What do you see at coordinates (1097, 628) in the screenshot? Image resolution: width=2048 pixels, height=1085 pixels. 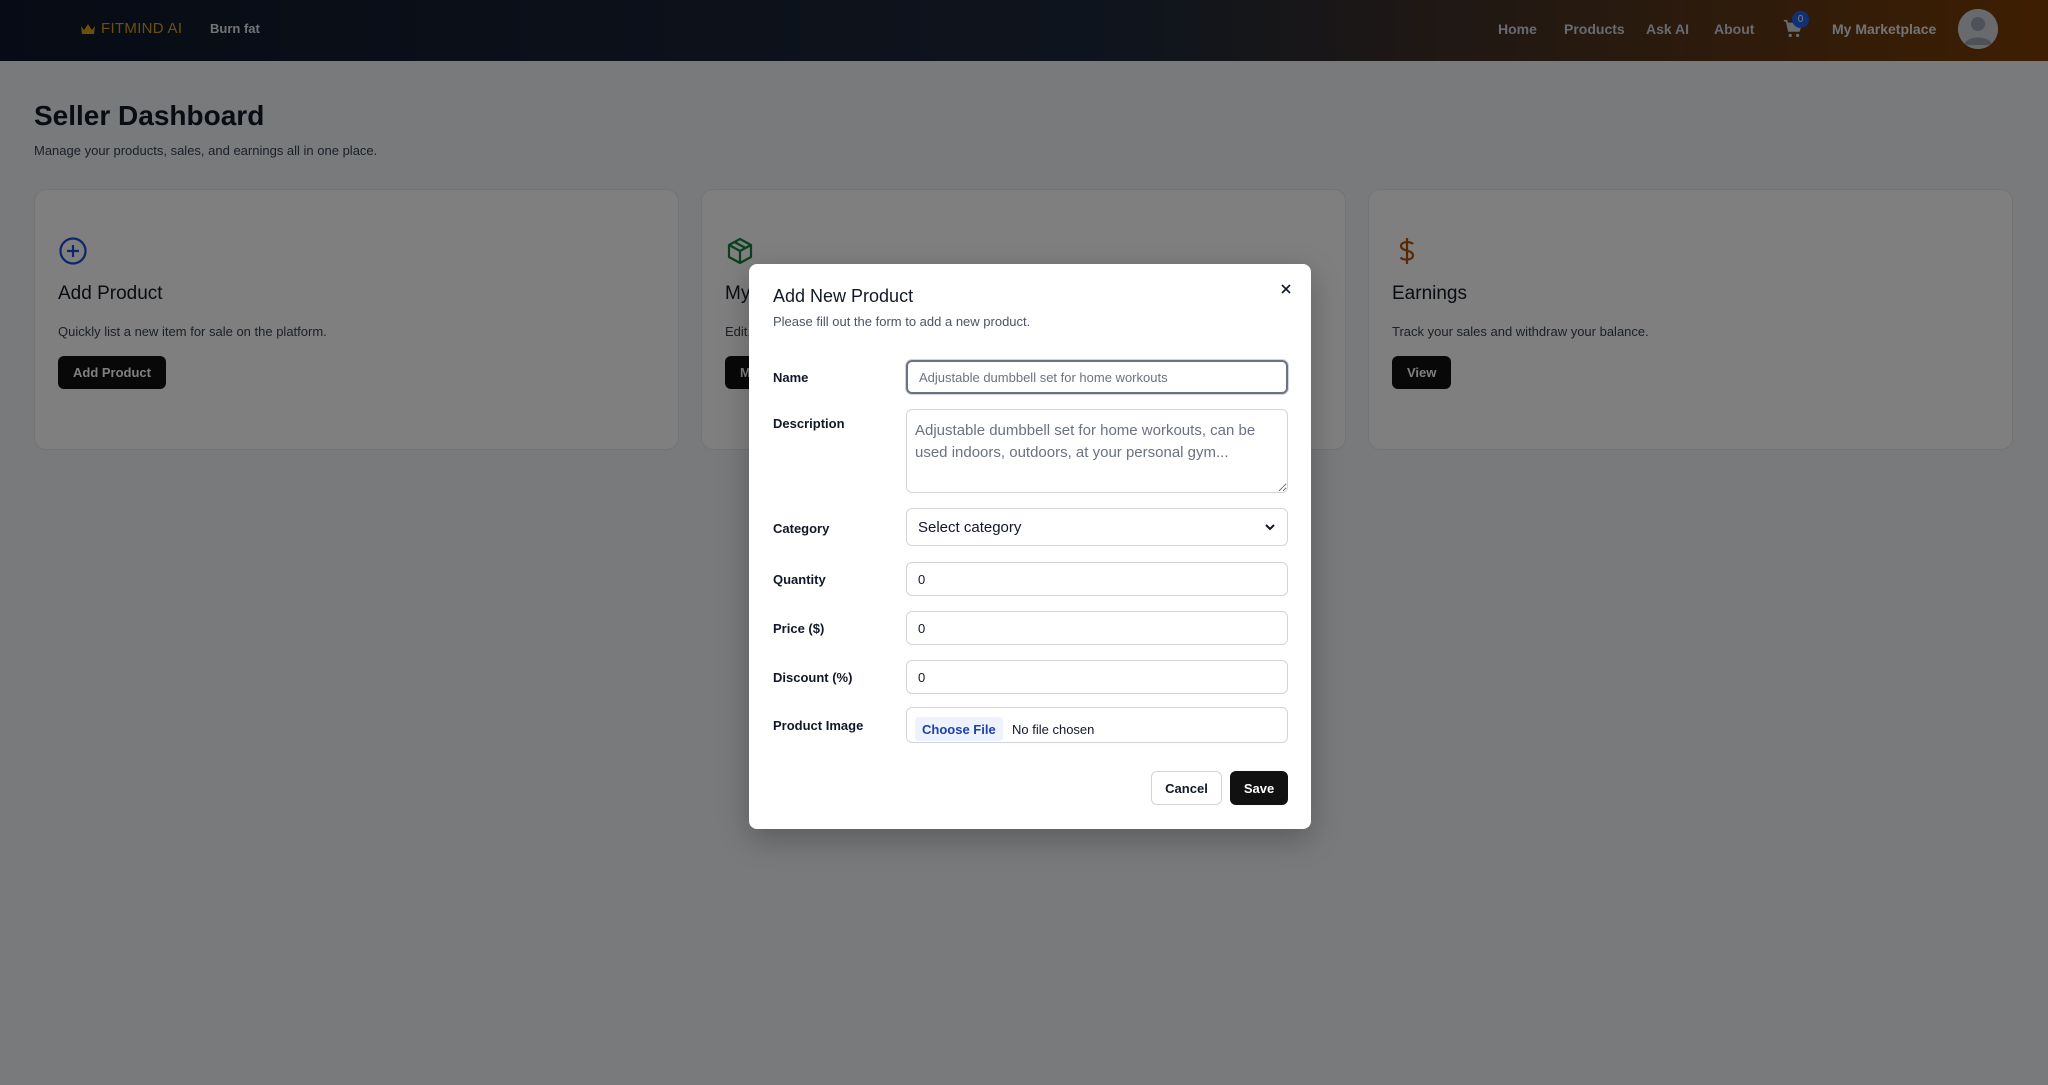 I see `price-input` at bounding box center [1097, 628].